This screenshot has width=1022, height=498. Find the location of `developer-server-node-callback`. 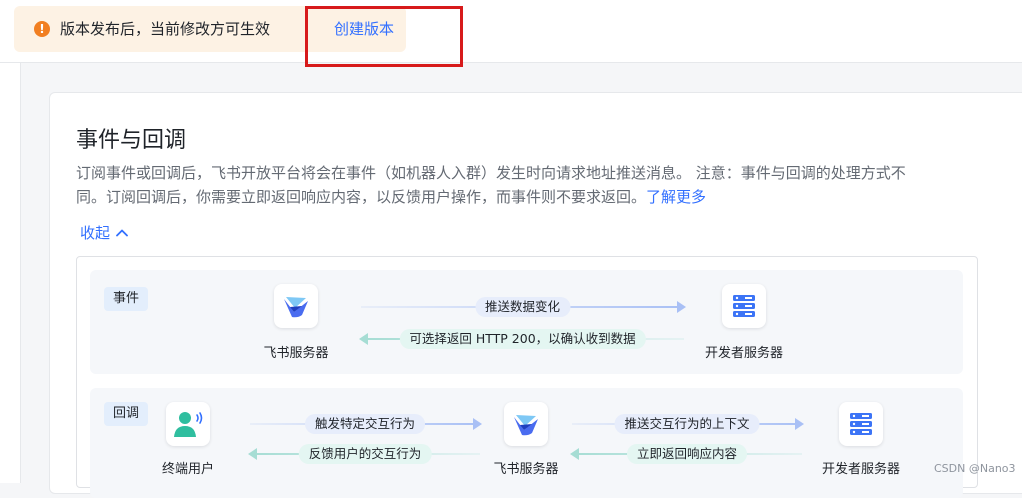

developer-server-node-callback is located at coordinates (861, 424).